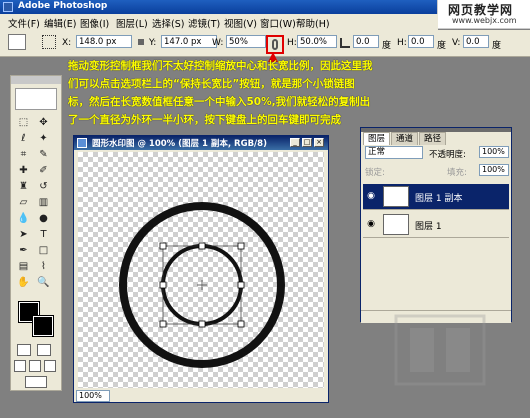  Describe the element at coordinates (476, 41) in the screenshot. I see `vskew-field: 0.0` at that location.